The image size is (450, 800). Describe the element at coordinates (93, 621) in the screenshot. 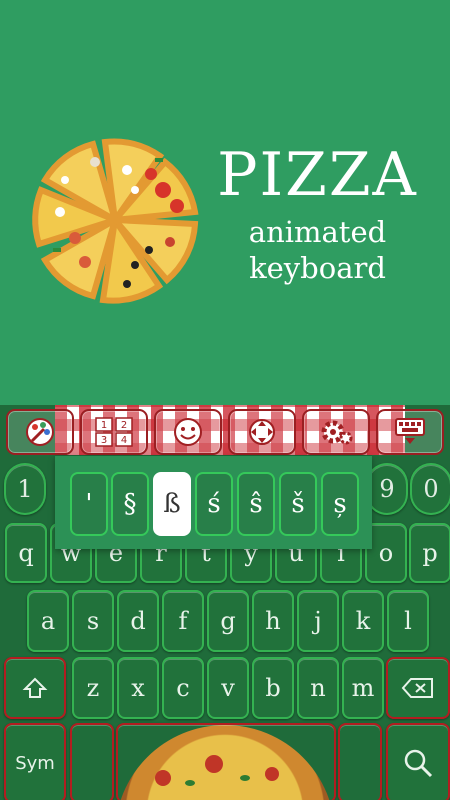

I see `key-s: s` at that location.